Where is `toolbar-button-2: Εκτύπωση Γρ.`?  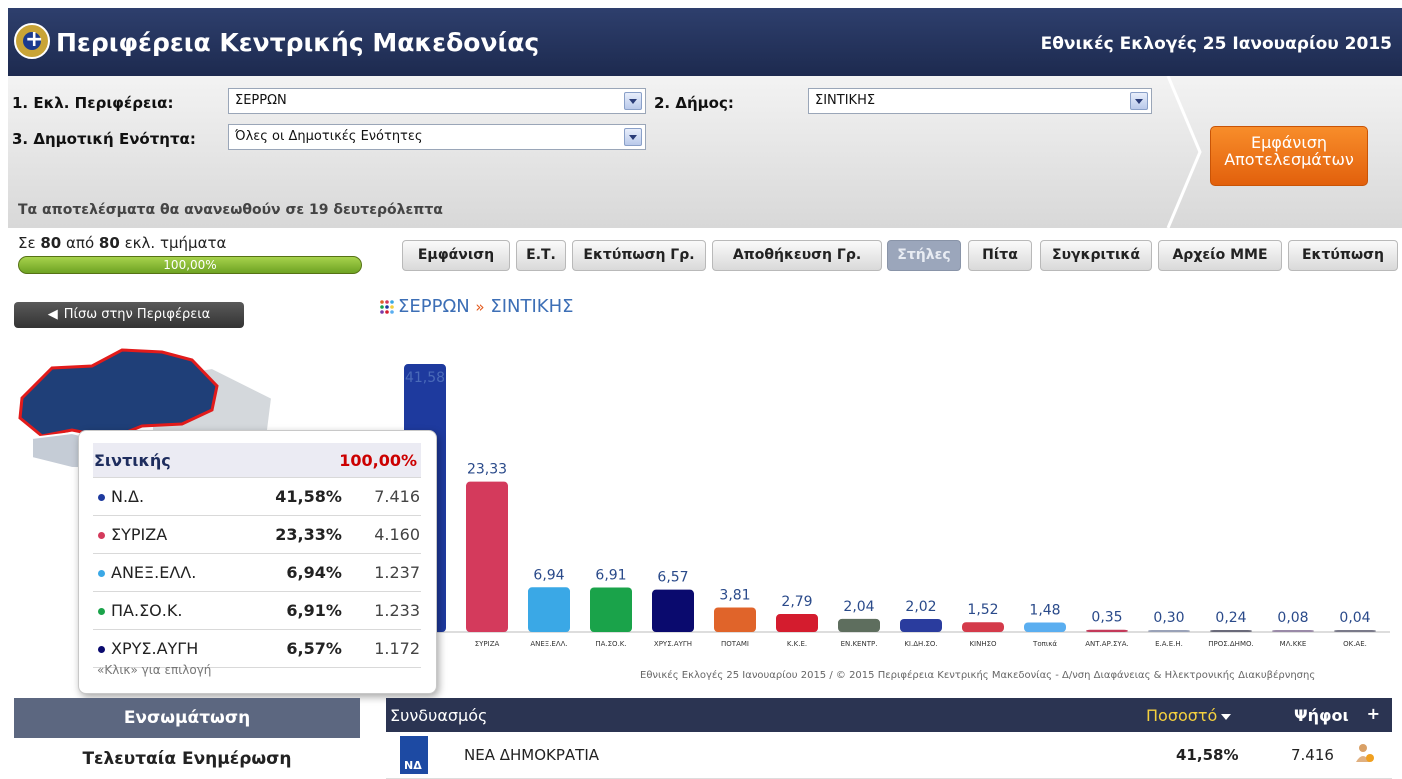 toolbar-button-2: Εκτύπωση Γρ. is located at coordinates (639, 255).